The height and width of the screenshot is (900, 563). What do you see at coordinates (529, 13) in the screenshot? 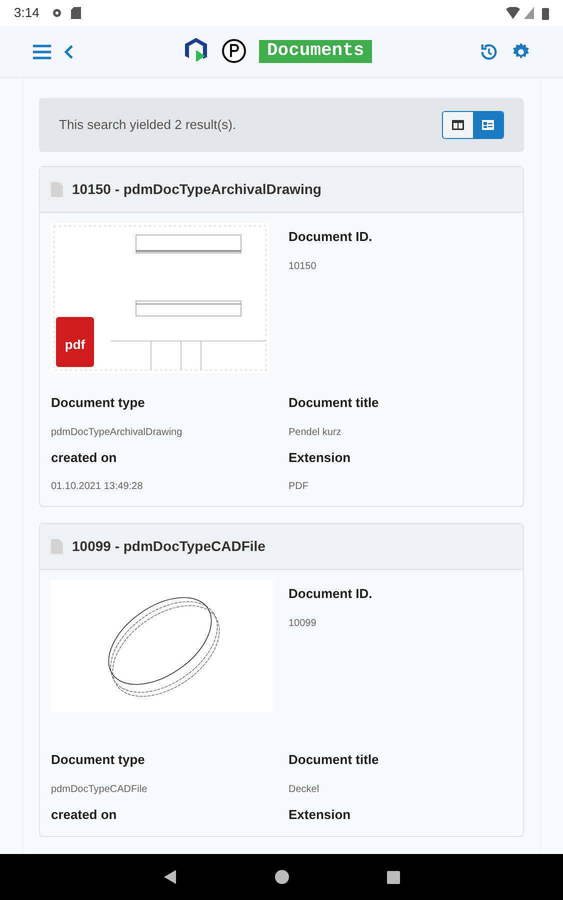
I see `signal-icon` at bounding box center [529, 13].